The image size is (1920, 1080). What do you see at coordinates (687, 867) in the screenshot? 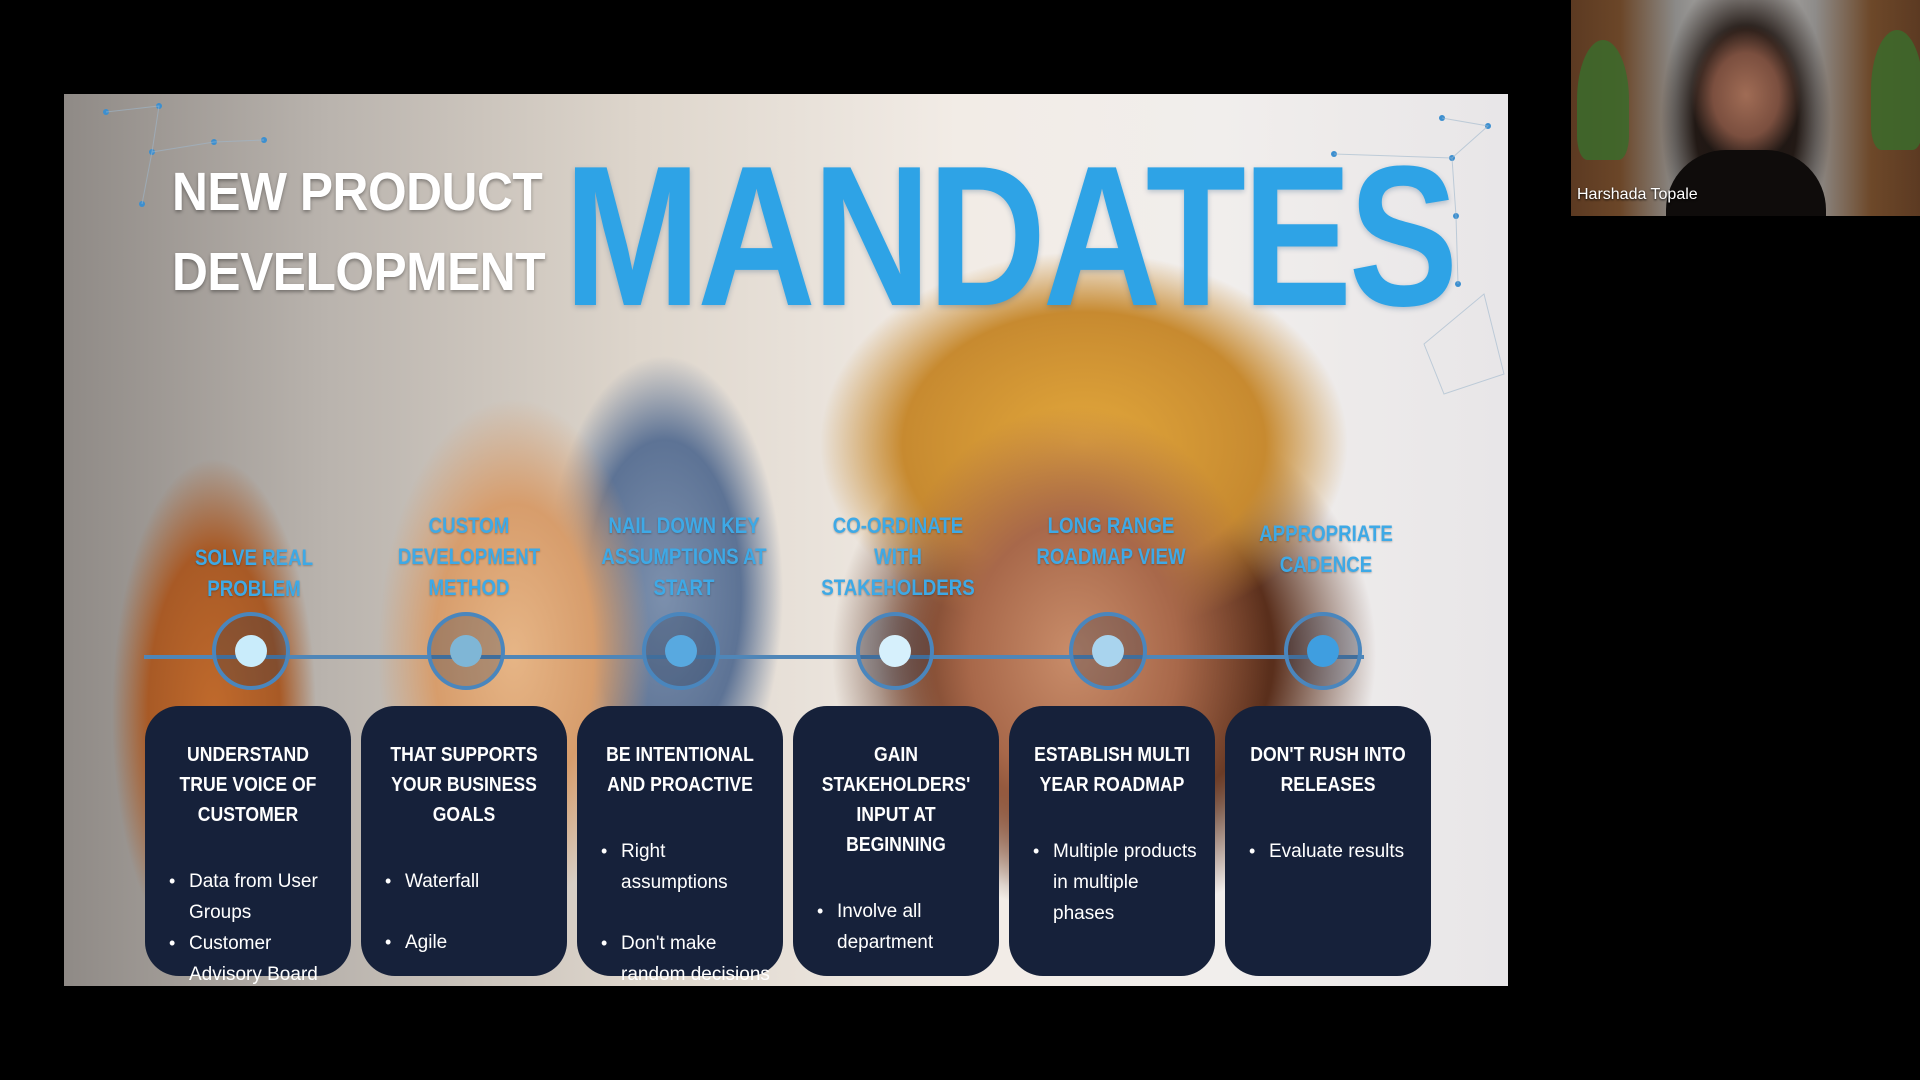
I see `card-bullet: Right assumptions` at bounding box center [687, 867].